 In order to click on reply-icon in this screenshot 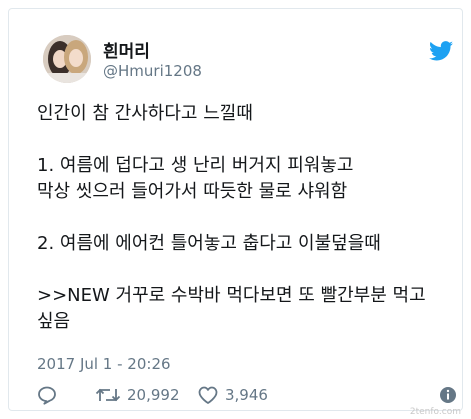, I will do `click(47, 395)`.